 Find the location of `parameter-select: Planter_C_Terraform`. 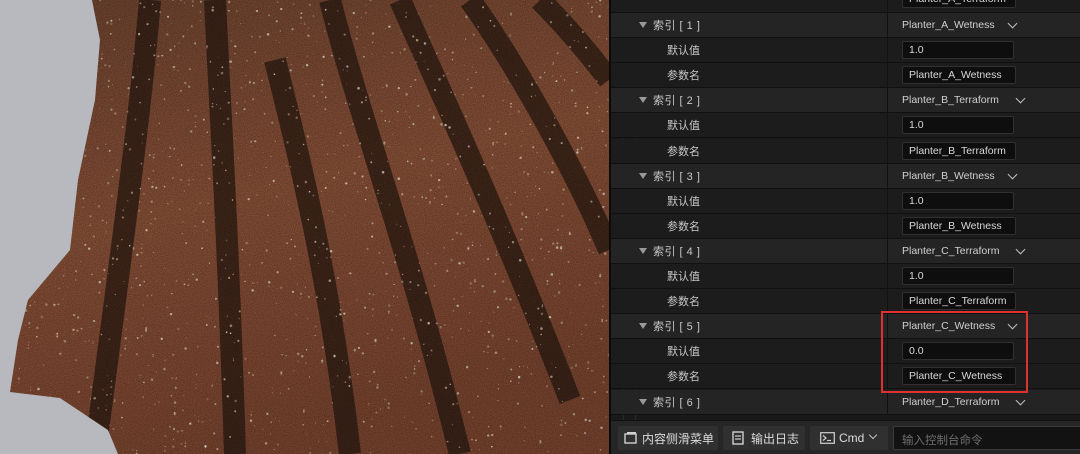

parameter-select: Planter_C_Terraform is located at coordinates (983, 250).